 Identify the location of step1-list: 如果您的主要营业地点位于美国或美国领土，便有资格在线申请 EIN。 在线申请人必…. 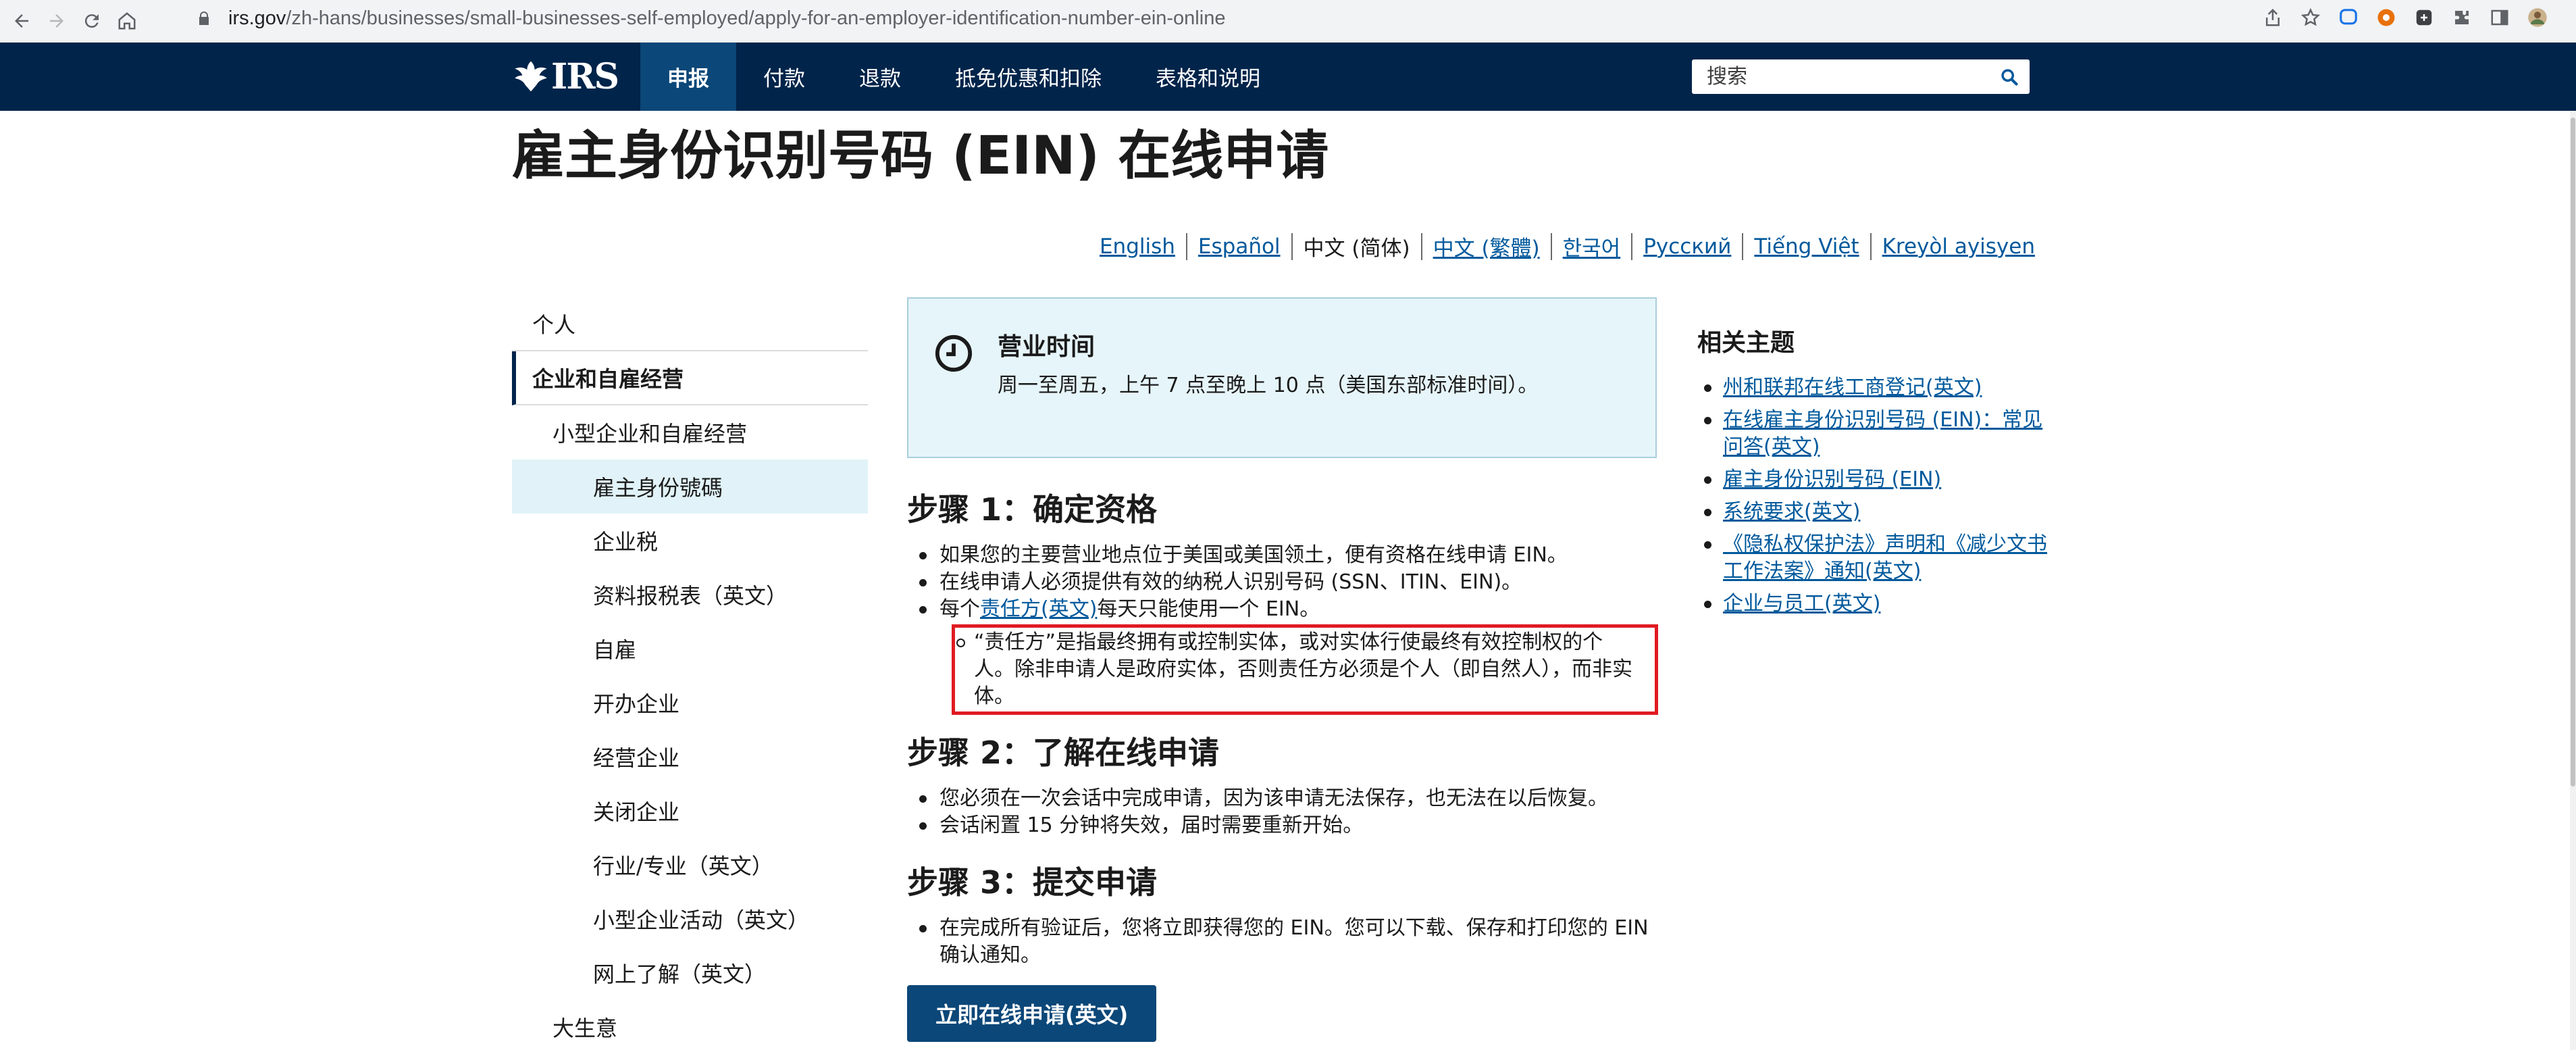
(1282, 582).